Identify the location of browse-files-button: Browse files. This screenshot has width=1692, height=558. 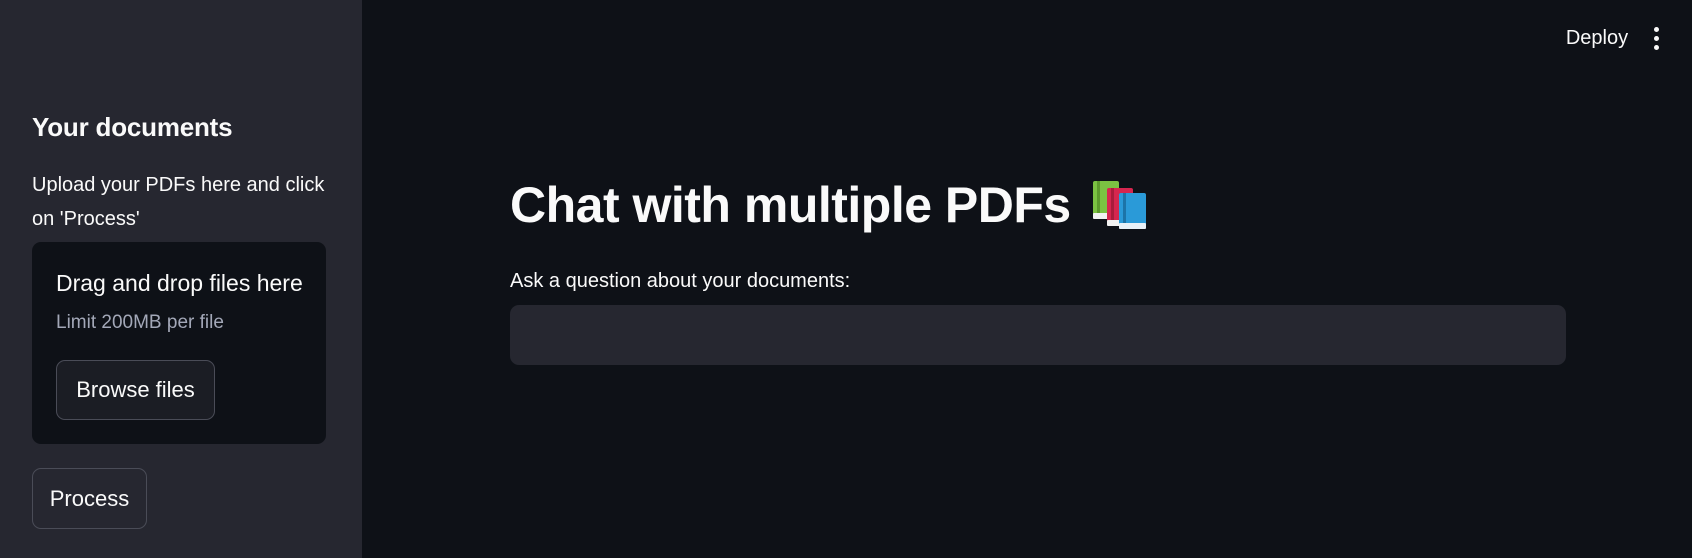
(135, 390).